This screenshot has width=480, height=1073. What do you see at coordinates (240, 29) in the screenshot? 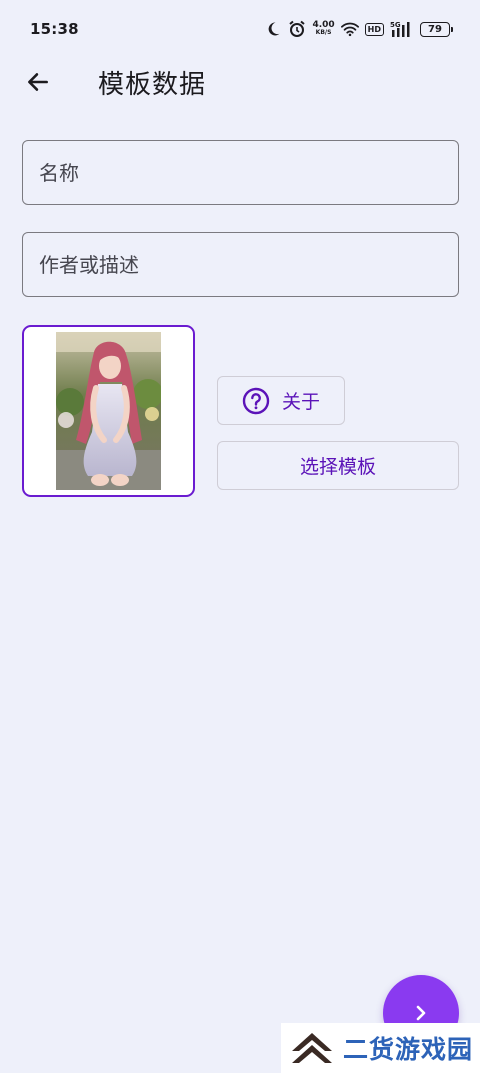
I see `status-bar: 15:38 4.00 KB/S HD 5G 79` at bounding box center [240, 29].